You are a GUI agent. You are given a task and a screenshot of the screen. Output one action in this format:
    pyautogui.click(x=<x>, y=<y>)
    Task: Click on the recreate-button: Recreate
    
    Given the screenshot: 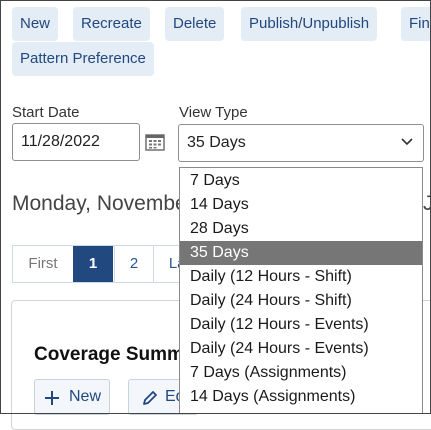 What is the action you would take?
    pyautogui.click(x=111, y=24)
    